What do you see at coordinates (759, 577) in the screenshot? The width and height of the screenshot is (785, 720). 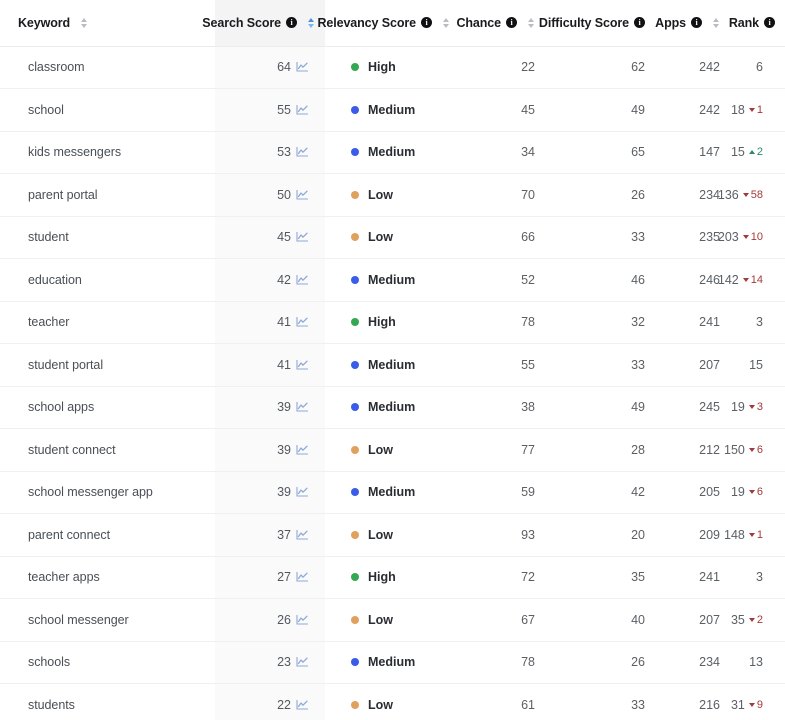 I see `rank-value: 3` at bounding box center [759, 577].